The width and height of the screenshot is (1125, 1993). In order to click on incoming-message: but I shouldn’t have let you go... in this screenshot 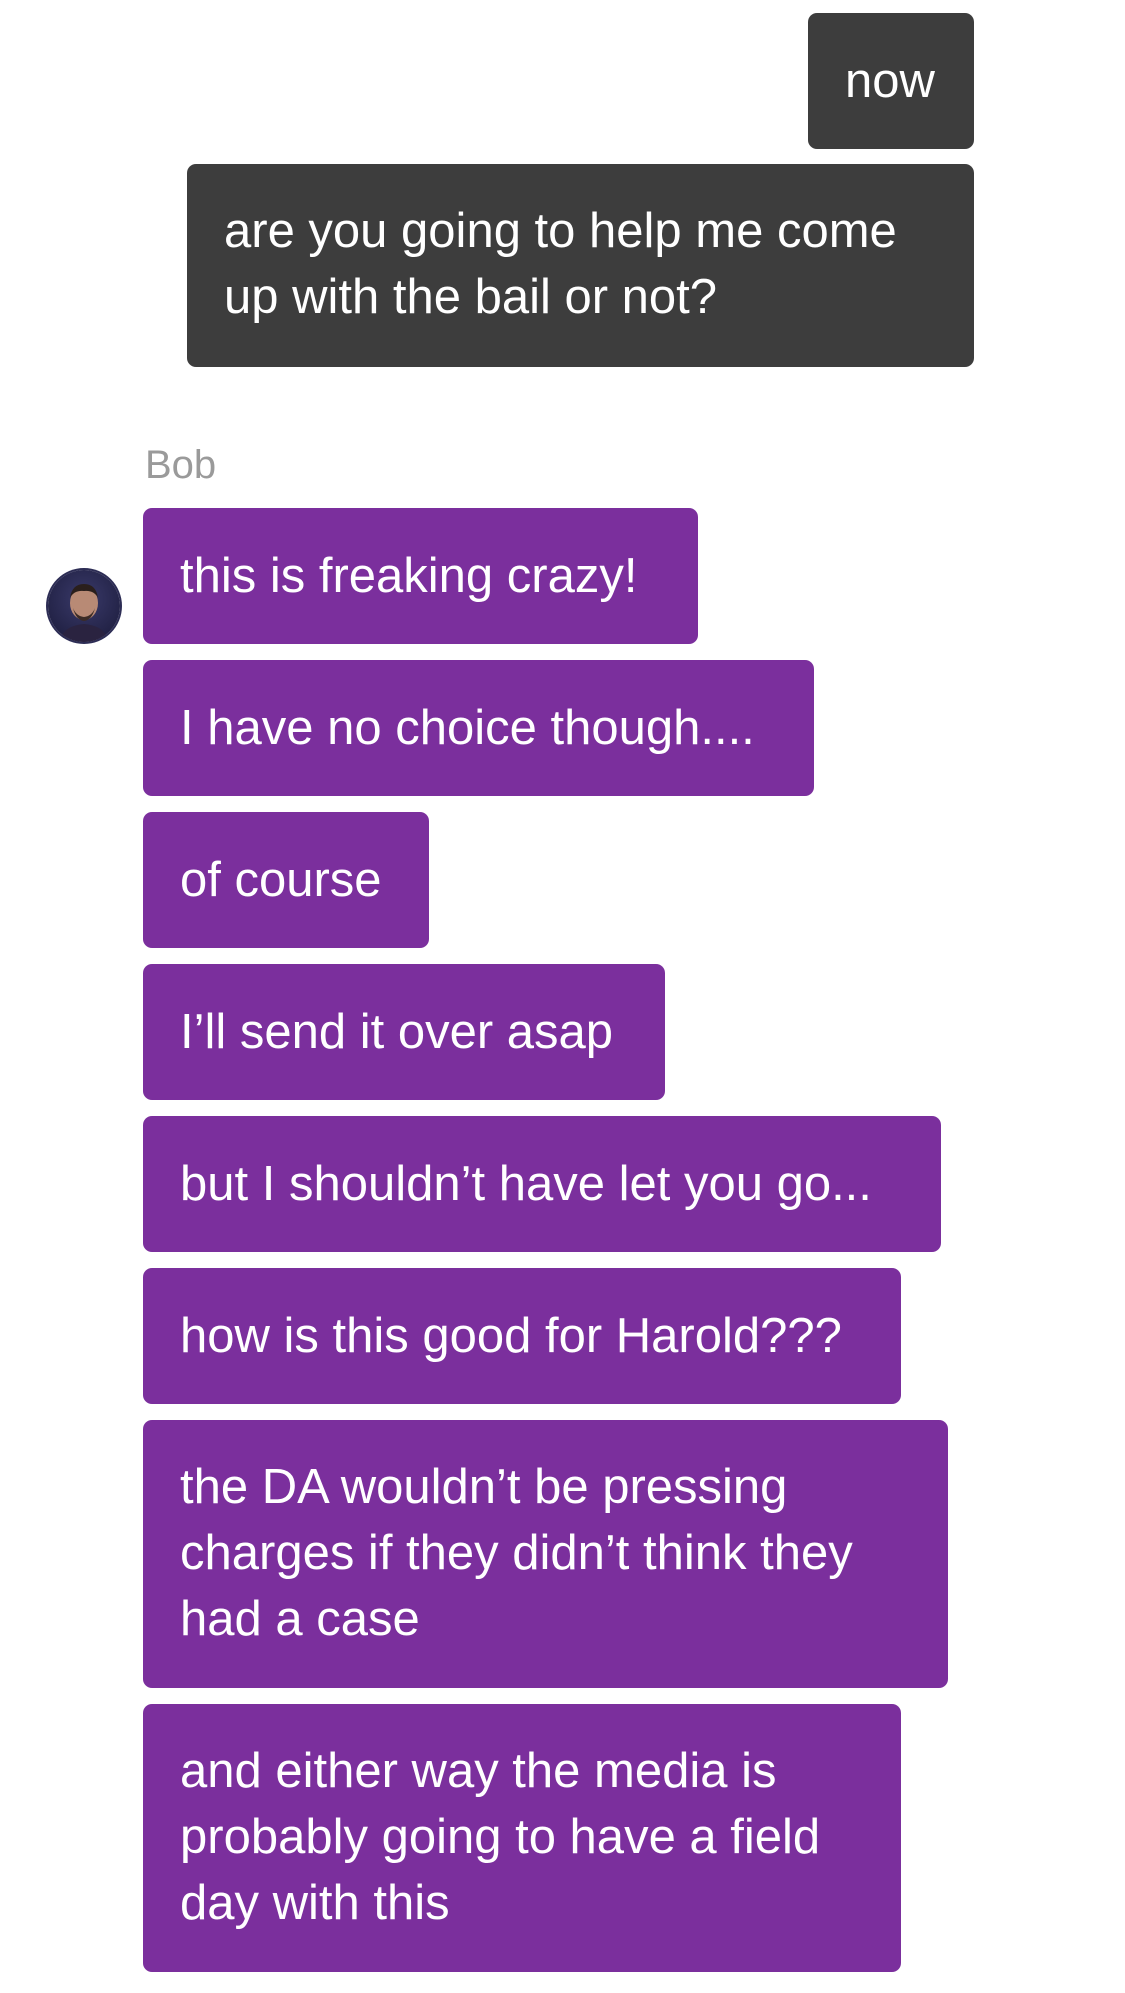, I will do `click(542, 1184)`.